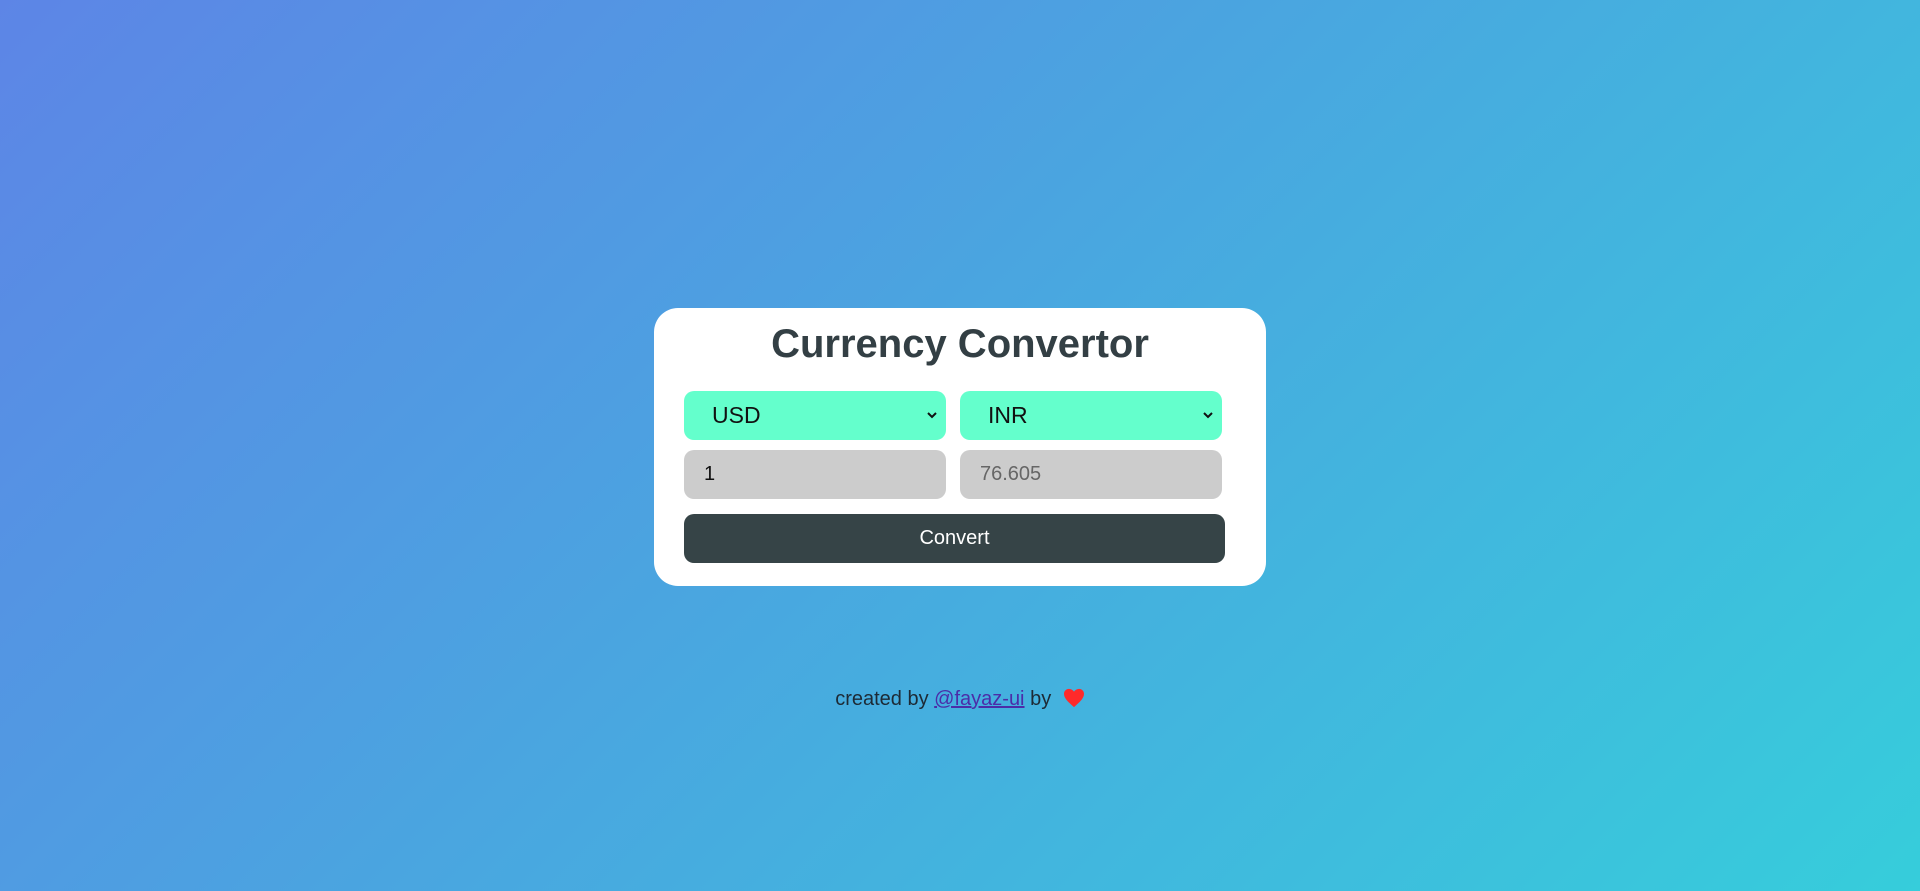 The image size is (1920, 891). I want to click on amount-input: 1, so click(815, 474).